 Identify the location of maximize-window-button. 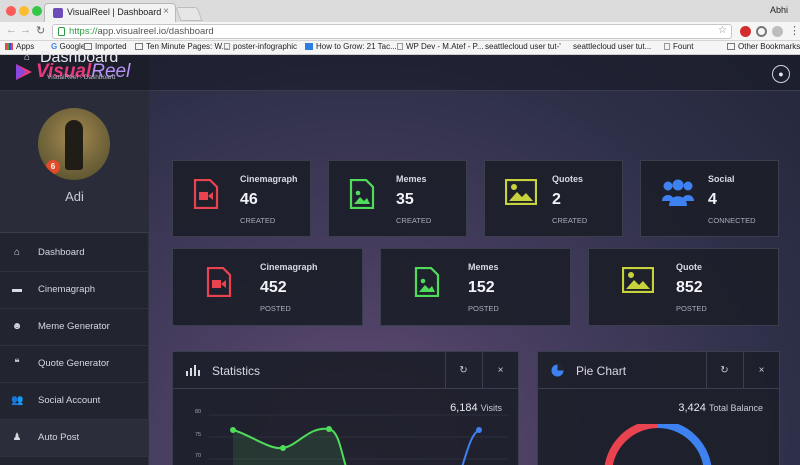
(37, 11).